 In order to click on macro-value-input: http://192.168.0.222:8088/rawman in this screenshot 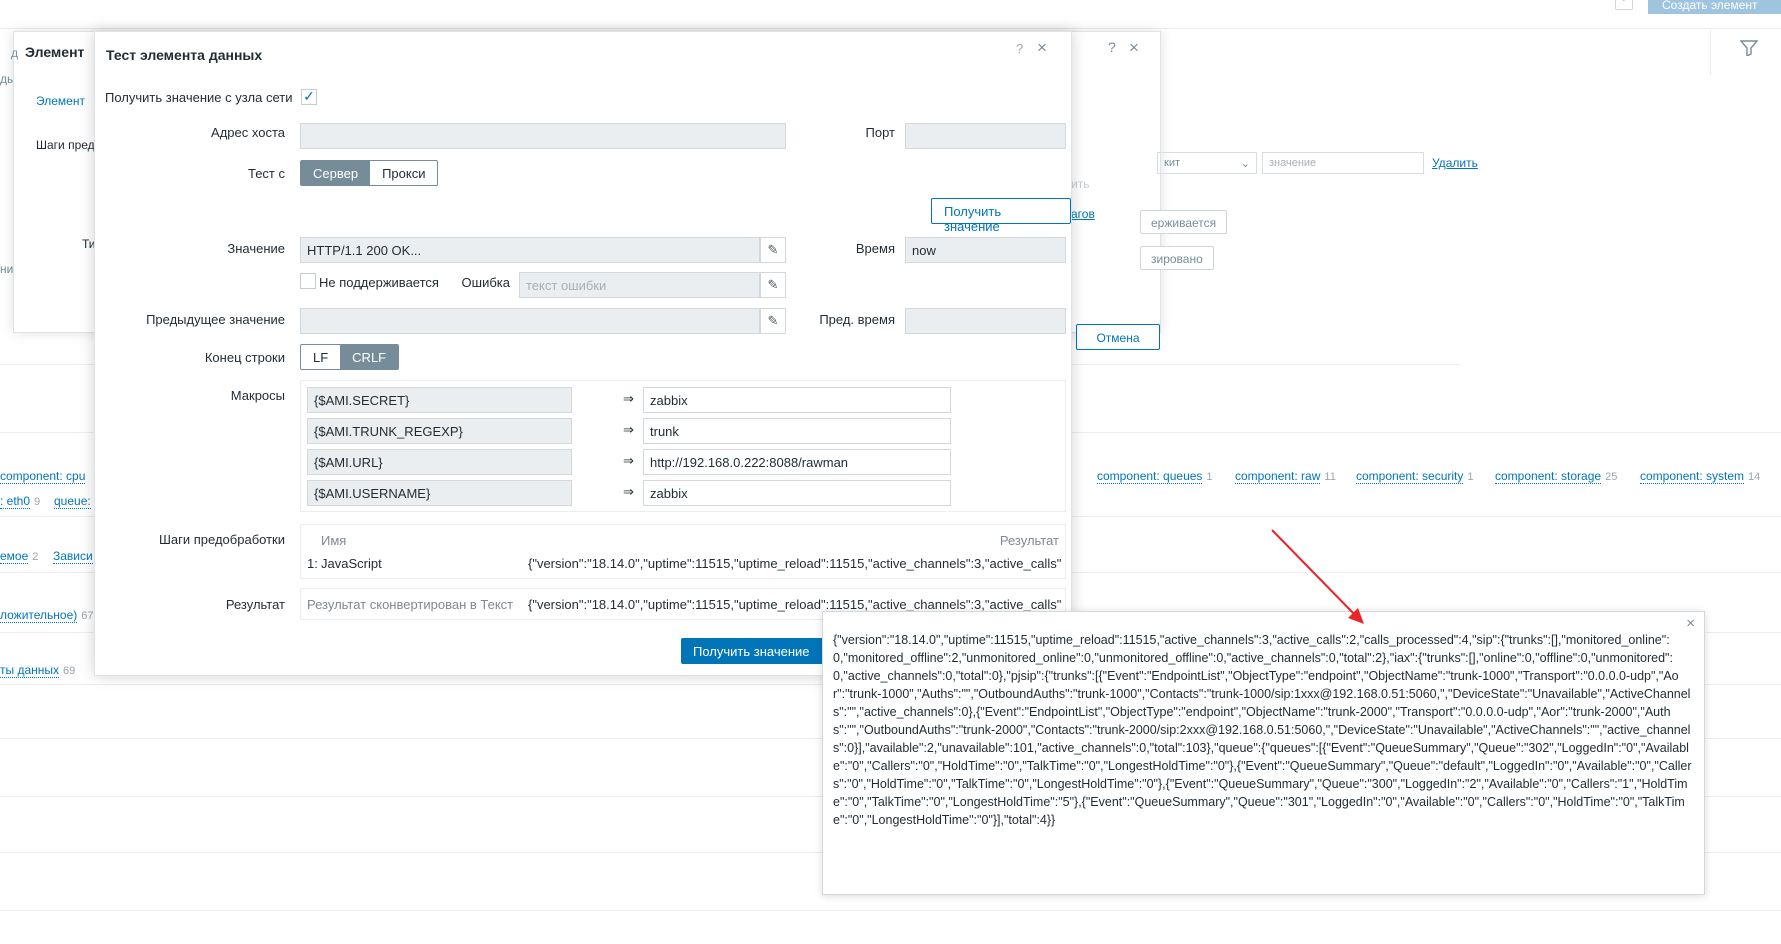, I will do `click(797, 462)`.